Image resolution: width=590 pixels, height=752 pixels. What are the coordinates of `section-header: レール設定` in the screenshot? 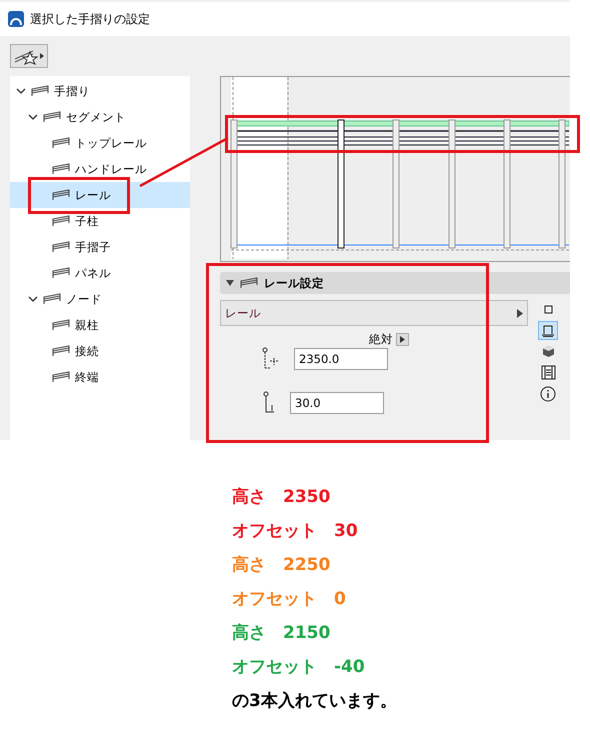 It's located at (395, 283).